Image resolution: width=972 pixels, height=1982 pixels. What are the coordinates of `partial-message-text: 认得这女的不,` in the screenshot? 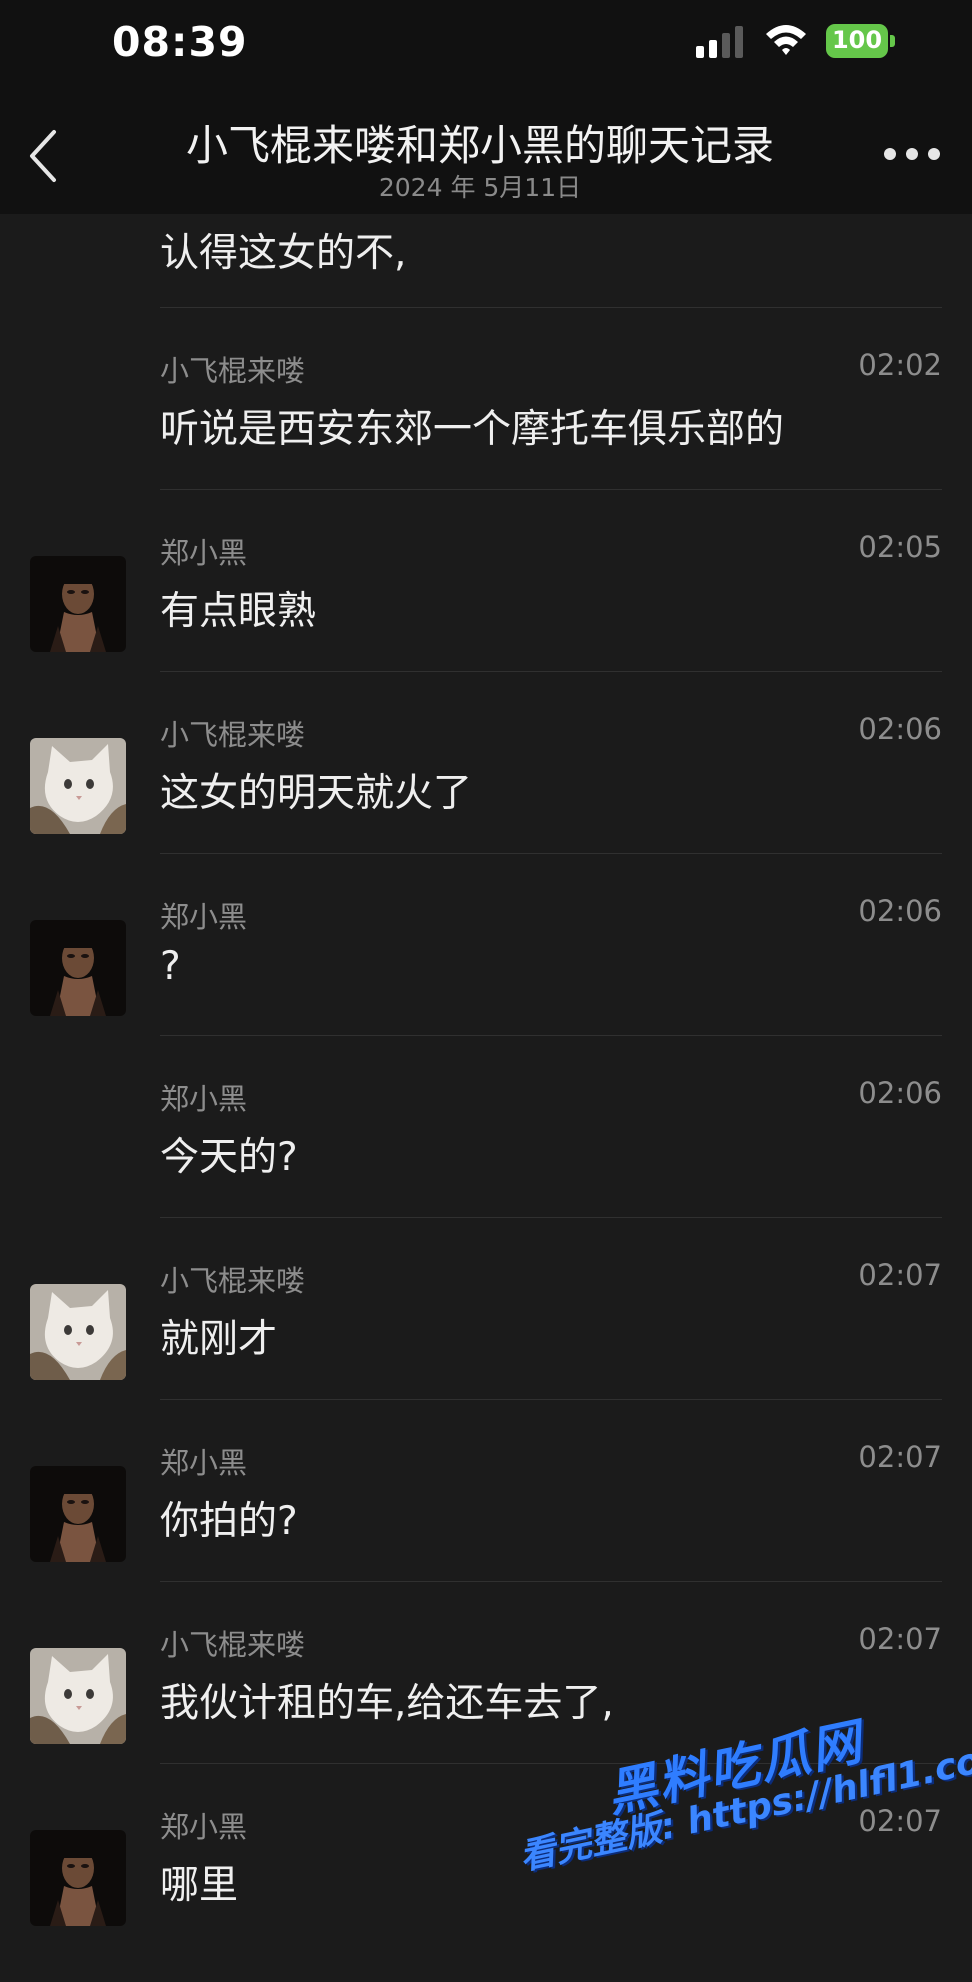 It's located at (283, 253).